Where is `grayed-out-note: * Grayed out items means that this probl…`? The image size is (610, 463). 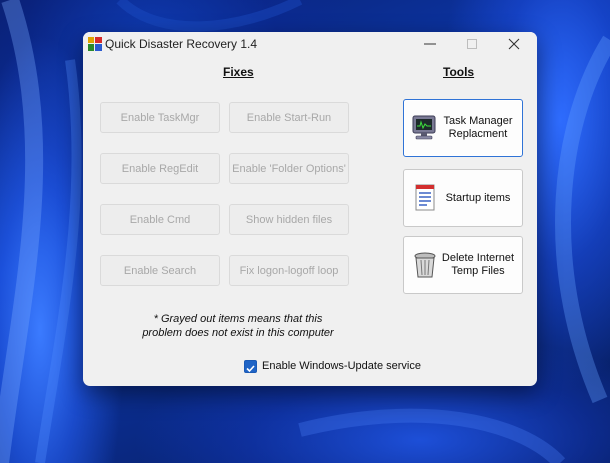
grayed-out-note: * Grayed out items means that this probl… is located at coordinates (238, 326).